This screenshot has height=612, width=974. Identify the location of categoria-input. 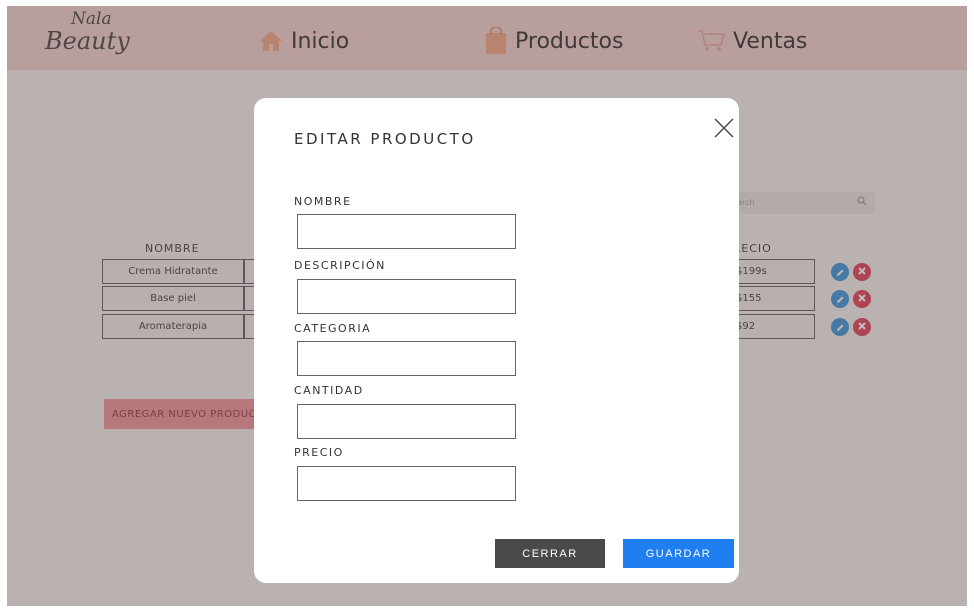
(406, 358).